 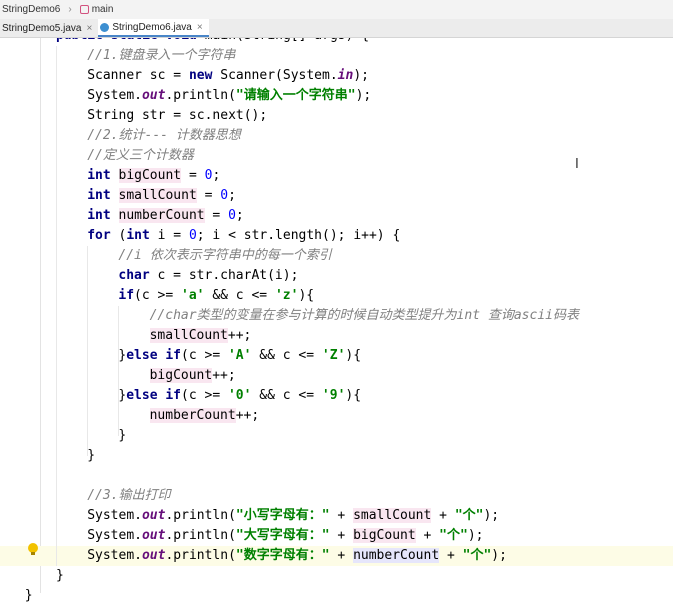 I want to click on code-line-text: int numberCount = 0;, so click(x=165, y=215).